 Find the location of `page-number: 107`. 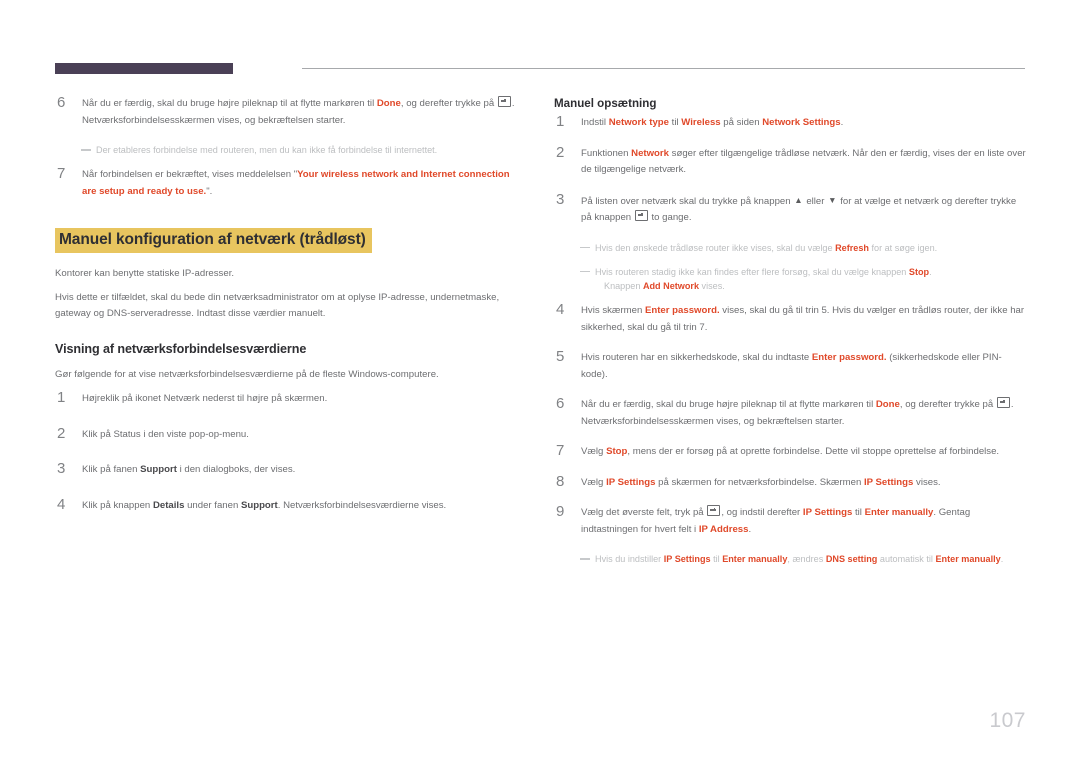

page-number: 107 is located at coordinates (1007, 720).